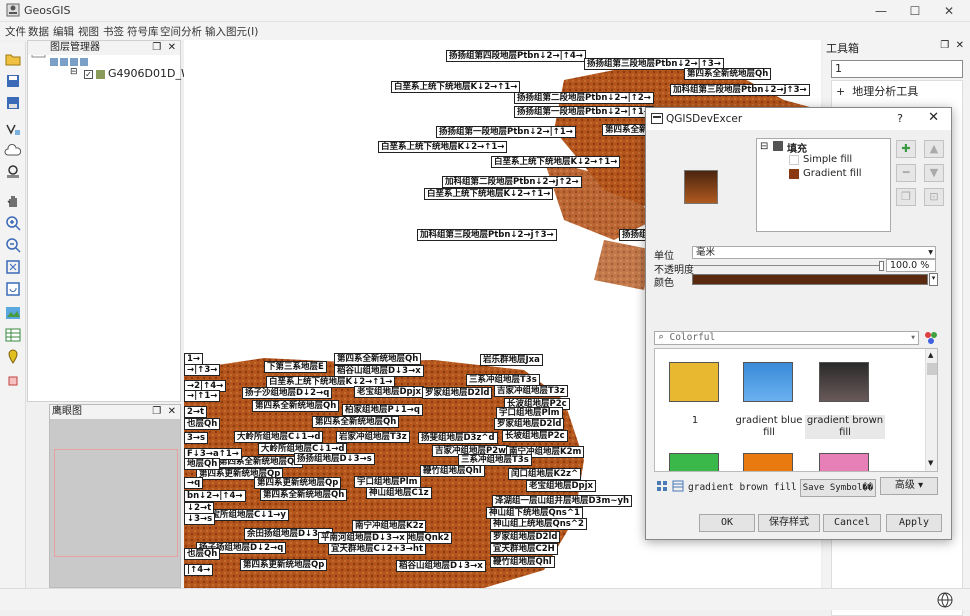 This screenshot has height=616, width=970. What do you see at coordinates (116, 503) in the screenshot?
I see `overview-extent-box` at bounding box center [116, 503].